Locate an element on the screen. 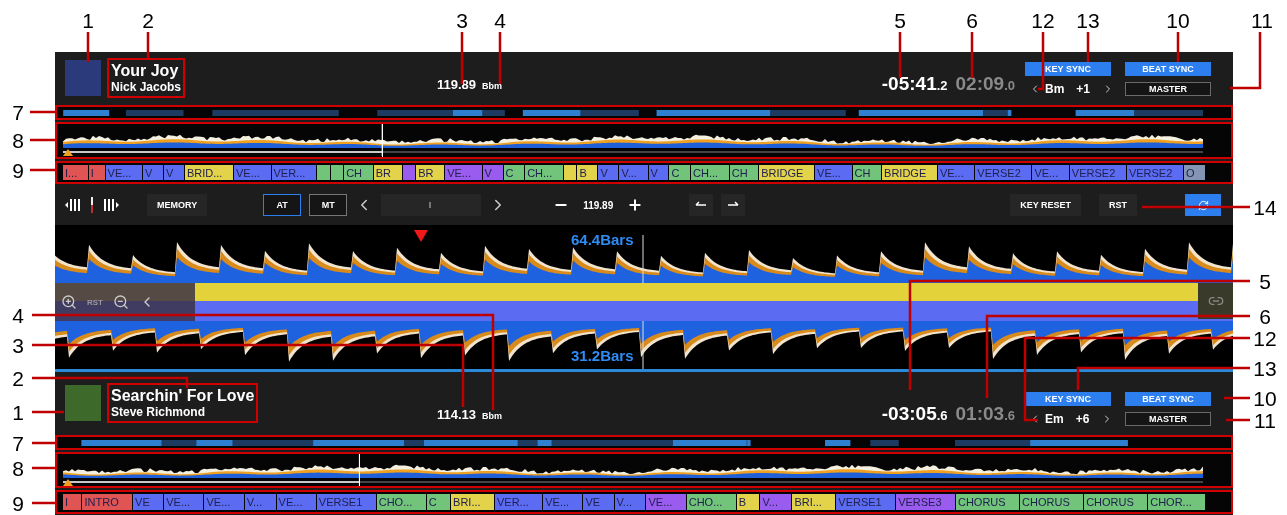 Image resolution: width=1287 pixels, height=515 pixels. arrow-right-button is located at coordinates (733, 205).